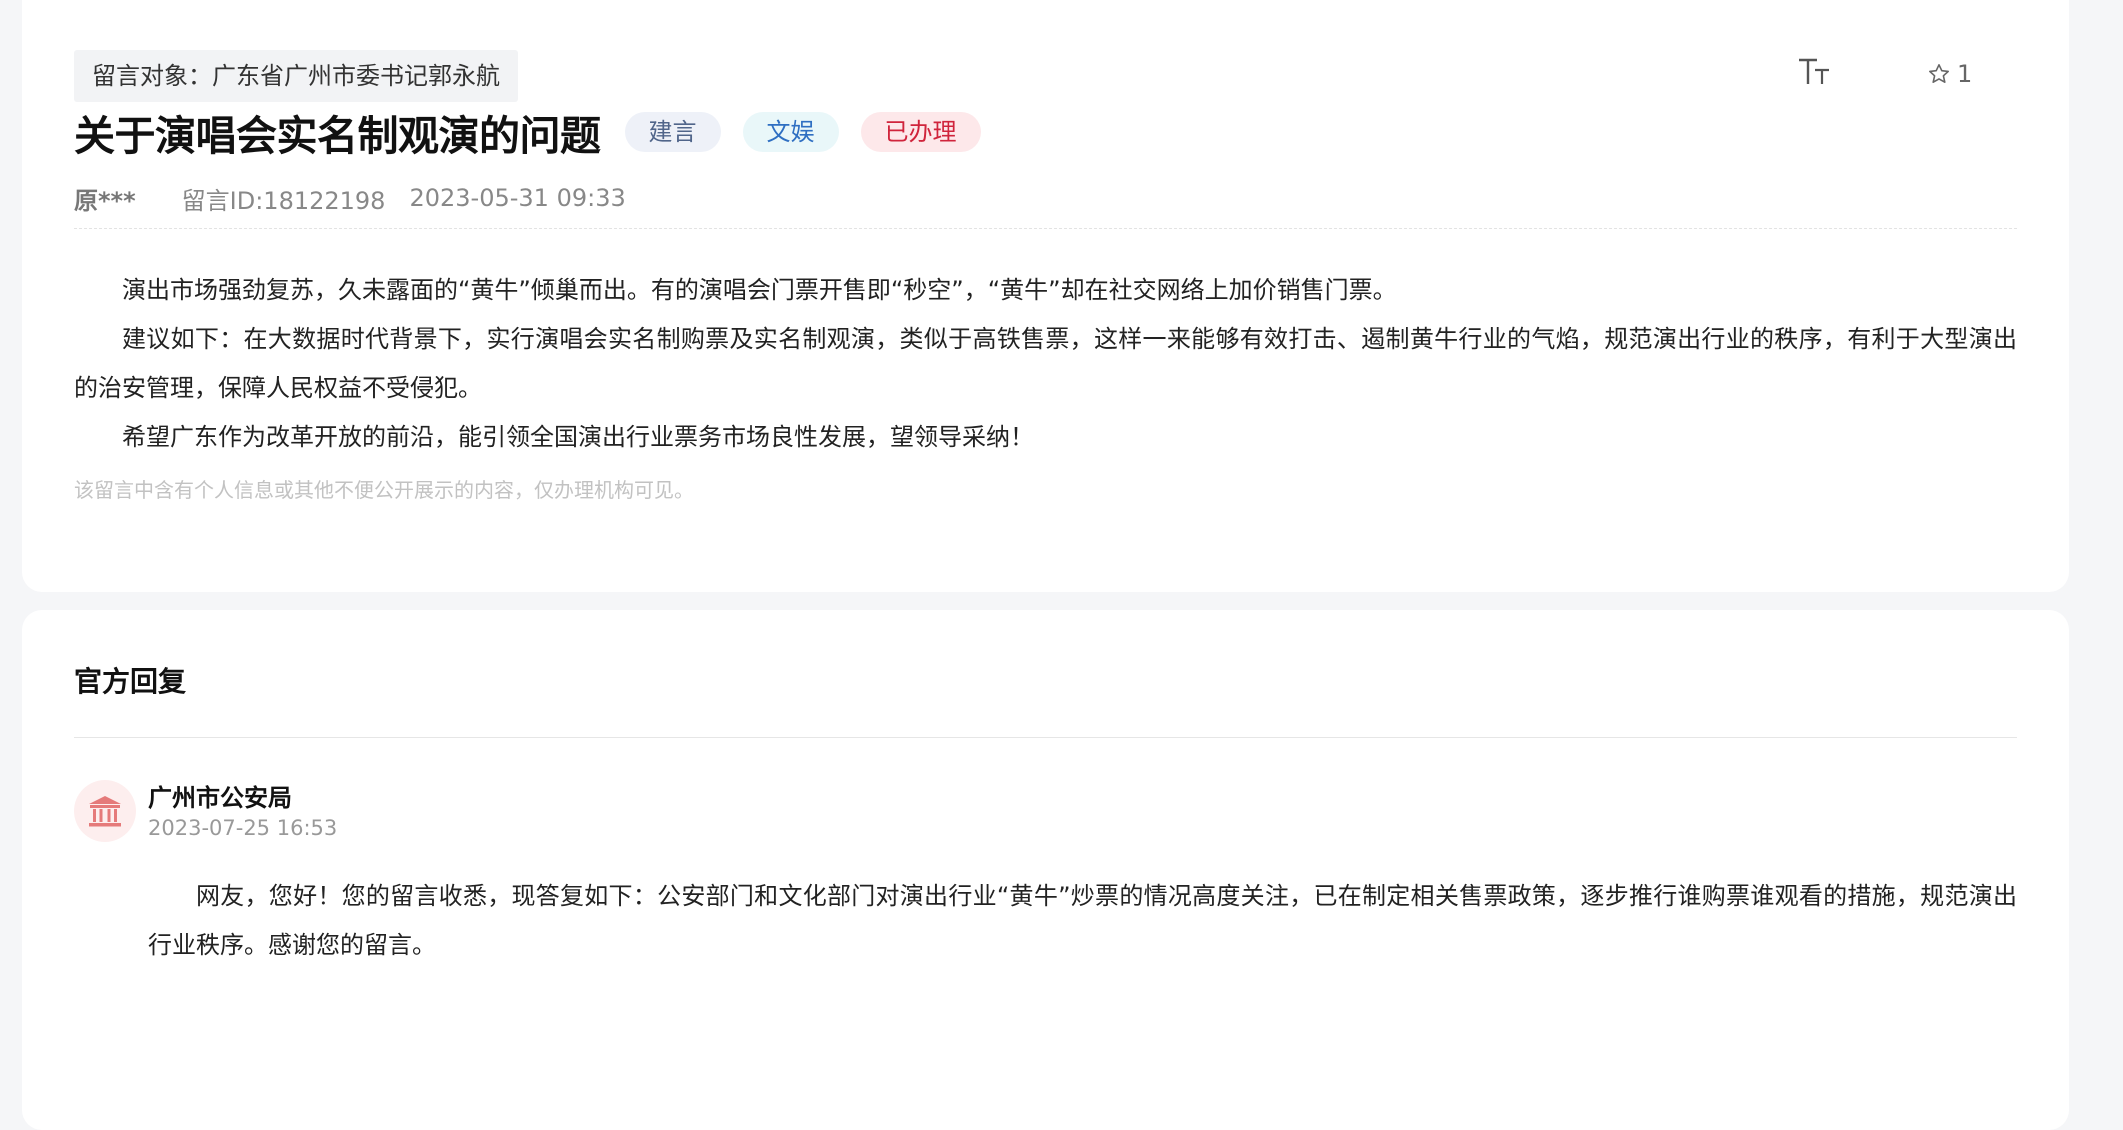 The width and height of the screenshot is (2123, 1130). Describe the element at coordinates (517, 198) in the screenshot. I see `message-datetime: 2023-05-31 09:33` at that location.